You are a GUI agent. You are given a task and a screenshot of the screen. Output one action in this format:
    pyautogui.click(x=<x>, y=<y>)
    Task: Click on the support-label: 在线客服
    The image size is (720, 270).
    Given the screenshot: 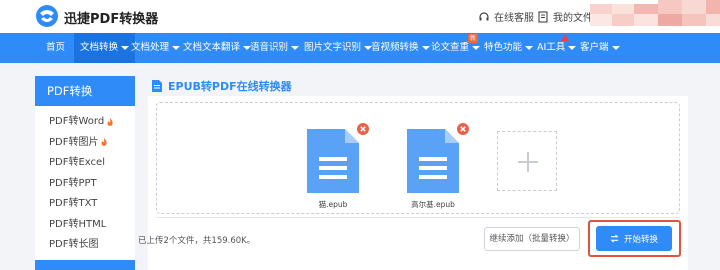 What is the action you would take?
    pyautogui.click(x=514, y=18)
    